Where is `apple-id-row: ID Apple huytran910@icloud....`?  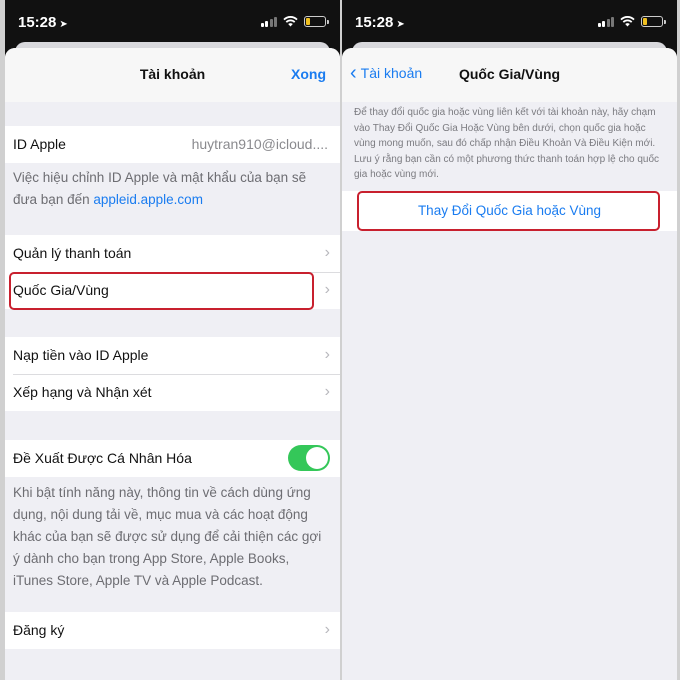 apple-id-row: ID Apple huytran910@icloud.... is located at coordinates (172, 144).